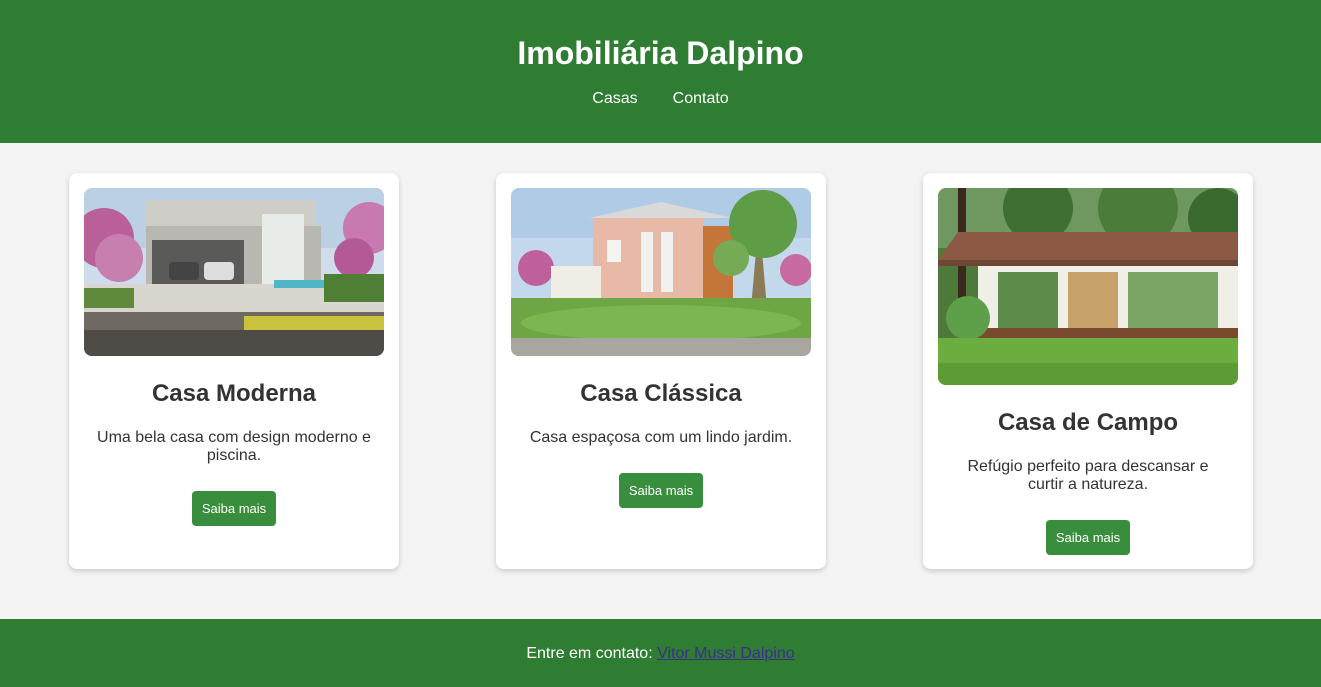 This screenshot has height=687, width=1321. Describe the element at coordinates (726, 653) in the screenshot. I see `footer-contact-link: Vitor Mussi Dalpino` at that location.